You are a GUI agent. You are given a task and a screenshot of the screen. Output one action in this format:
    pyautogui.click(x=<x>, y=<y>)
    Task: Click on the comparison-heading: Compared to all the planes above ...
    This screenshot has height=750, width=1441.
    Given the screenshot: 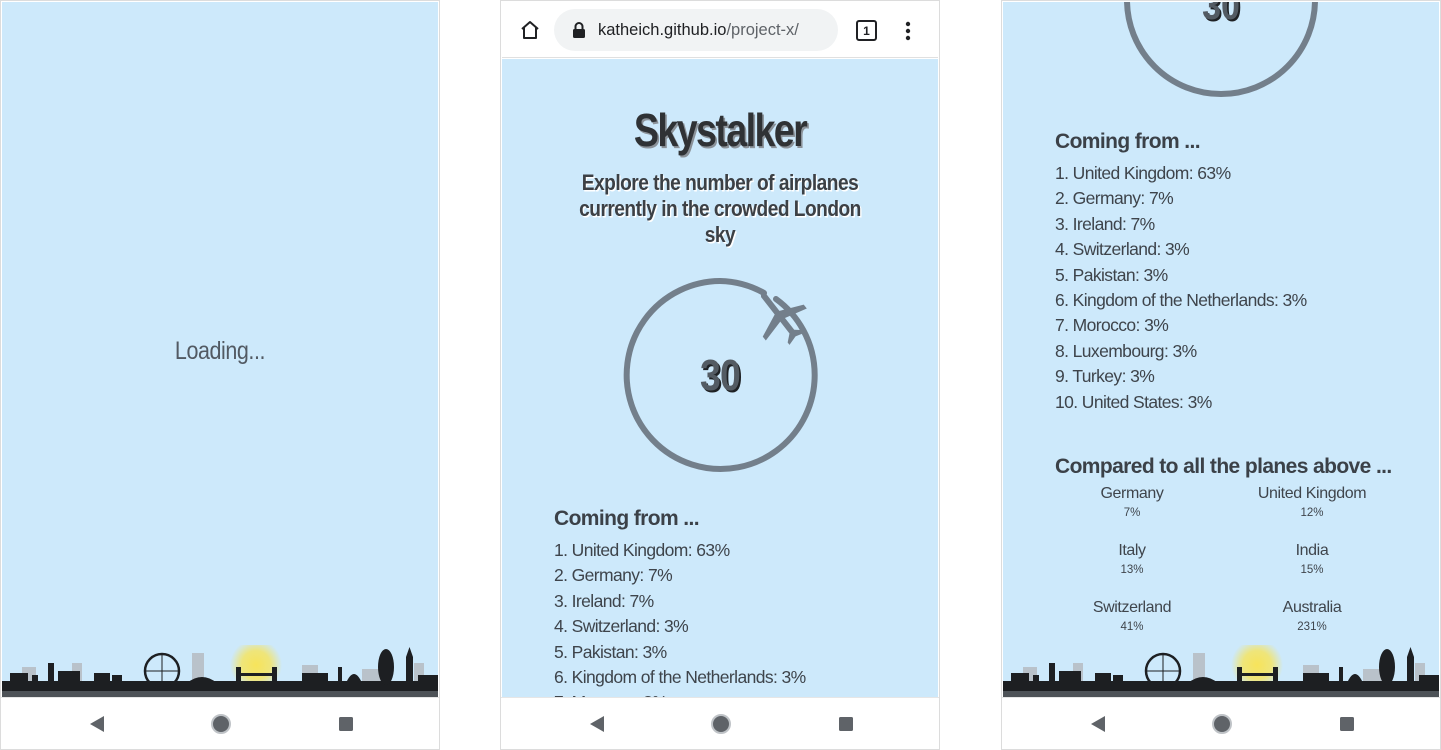 What is the action you would take?
    pyautogui.click(x=1223, y=466)
    